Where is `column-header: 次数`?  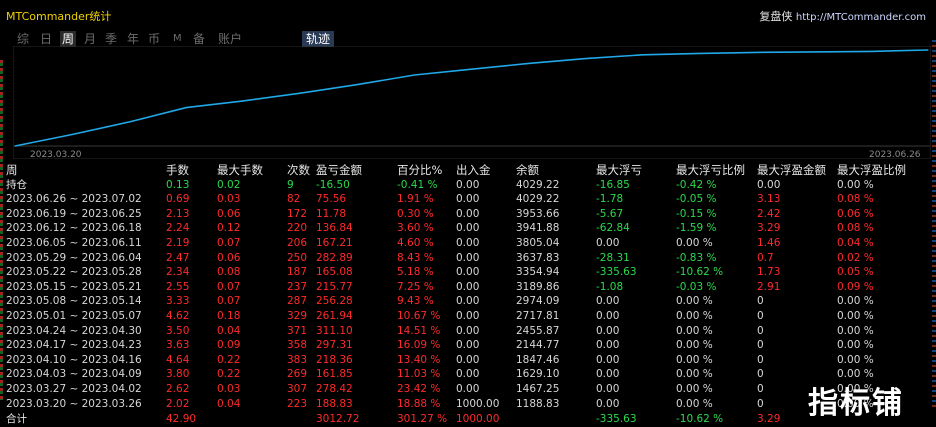 column-header: 次数 is located at coordinates (298, 170).